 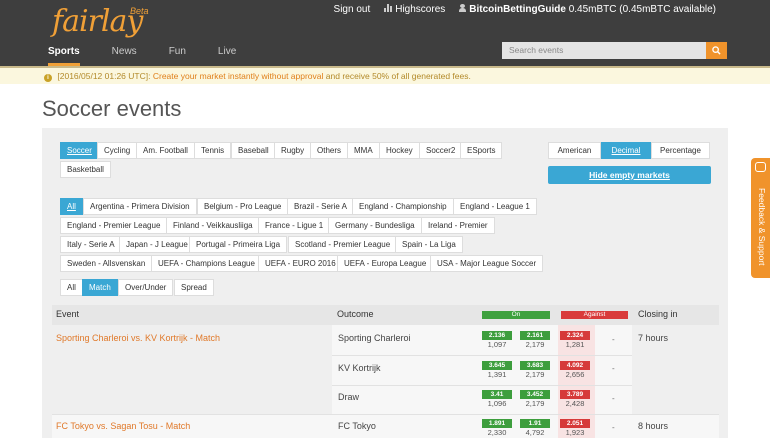 I want to click on info-icon: i, so click(x=48, y=78).